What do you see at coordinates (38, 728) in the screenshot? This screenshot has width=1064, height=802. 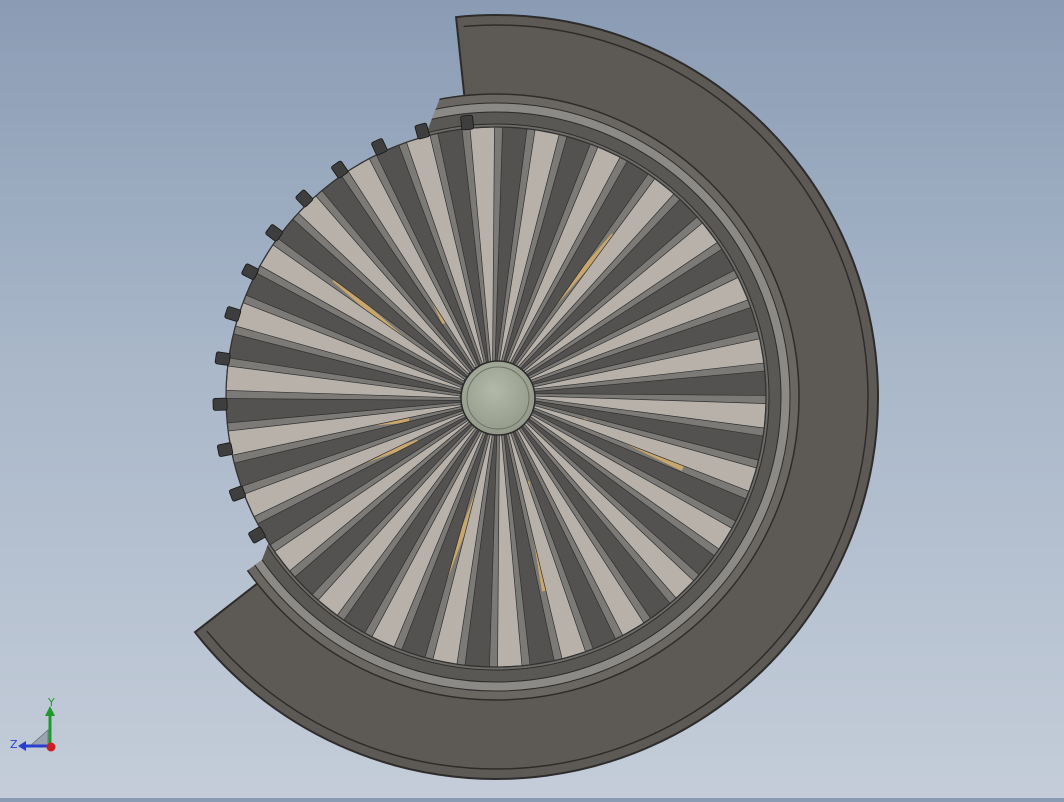 I see `orientation-triad: Y Z` at bounding box center [38, 728].